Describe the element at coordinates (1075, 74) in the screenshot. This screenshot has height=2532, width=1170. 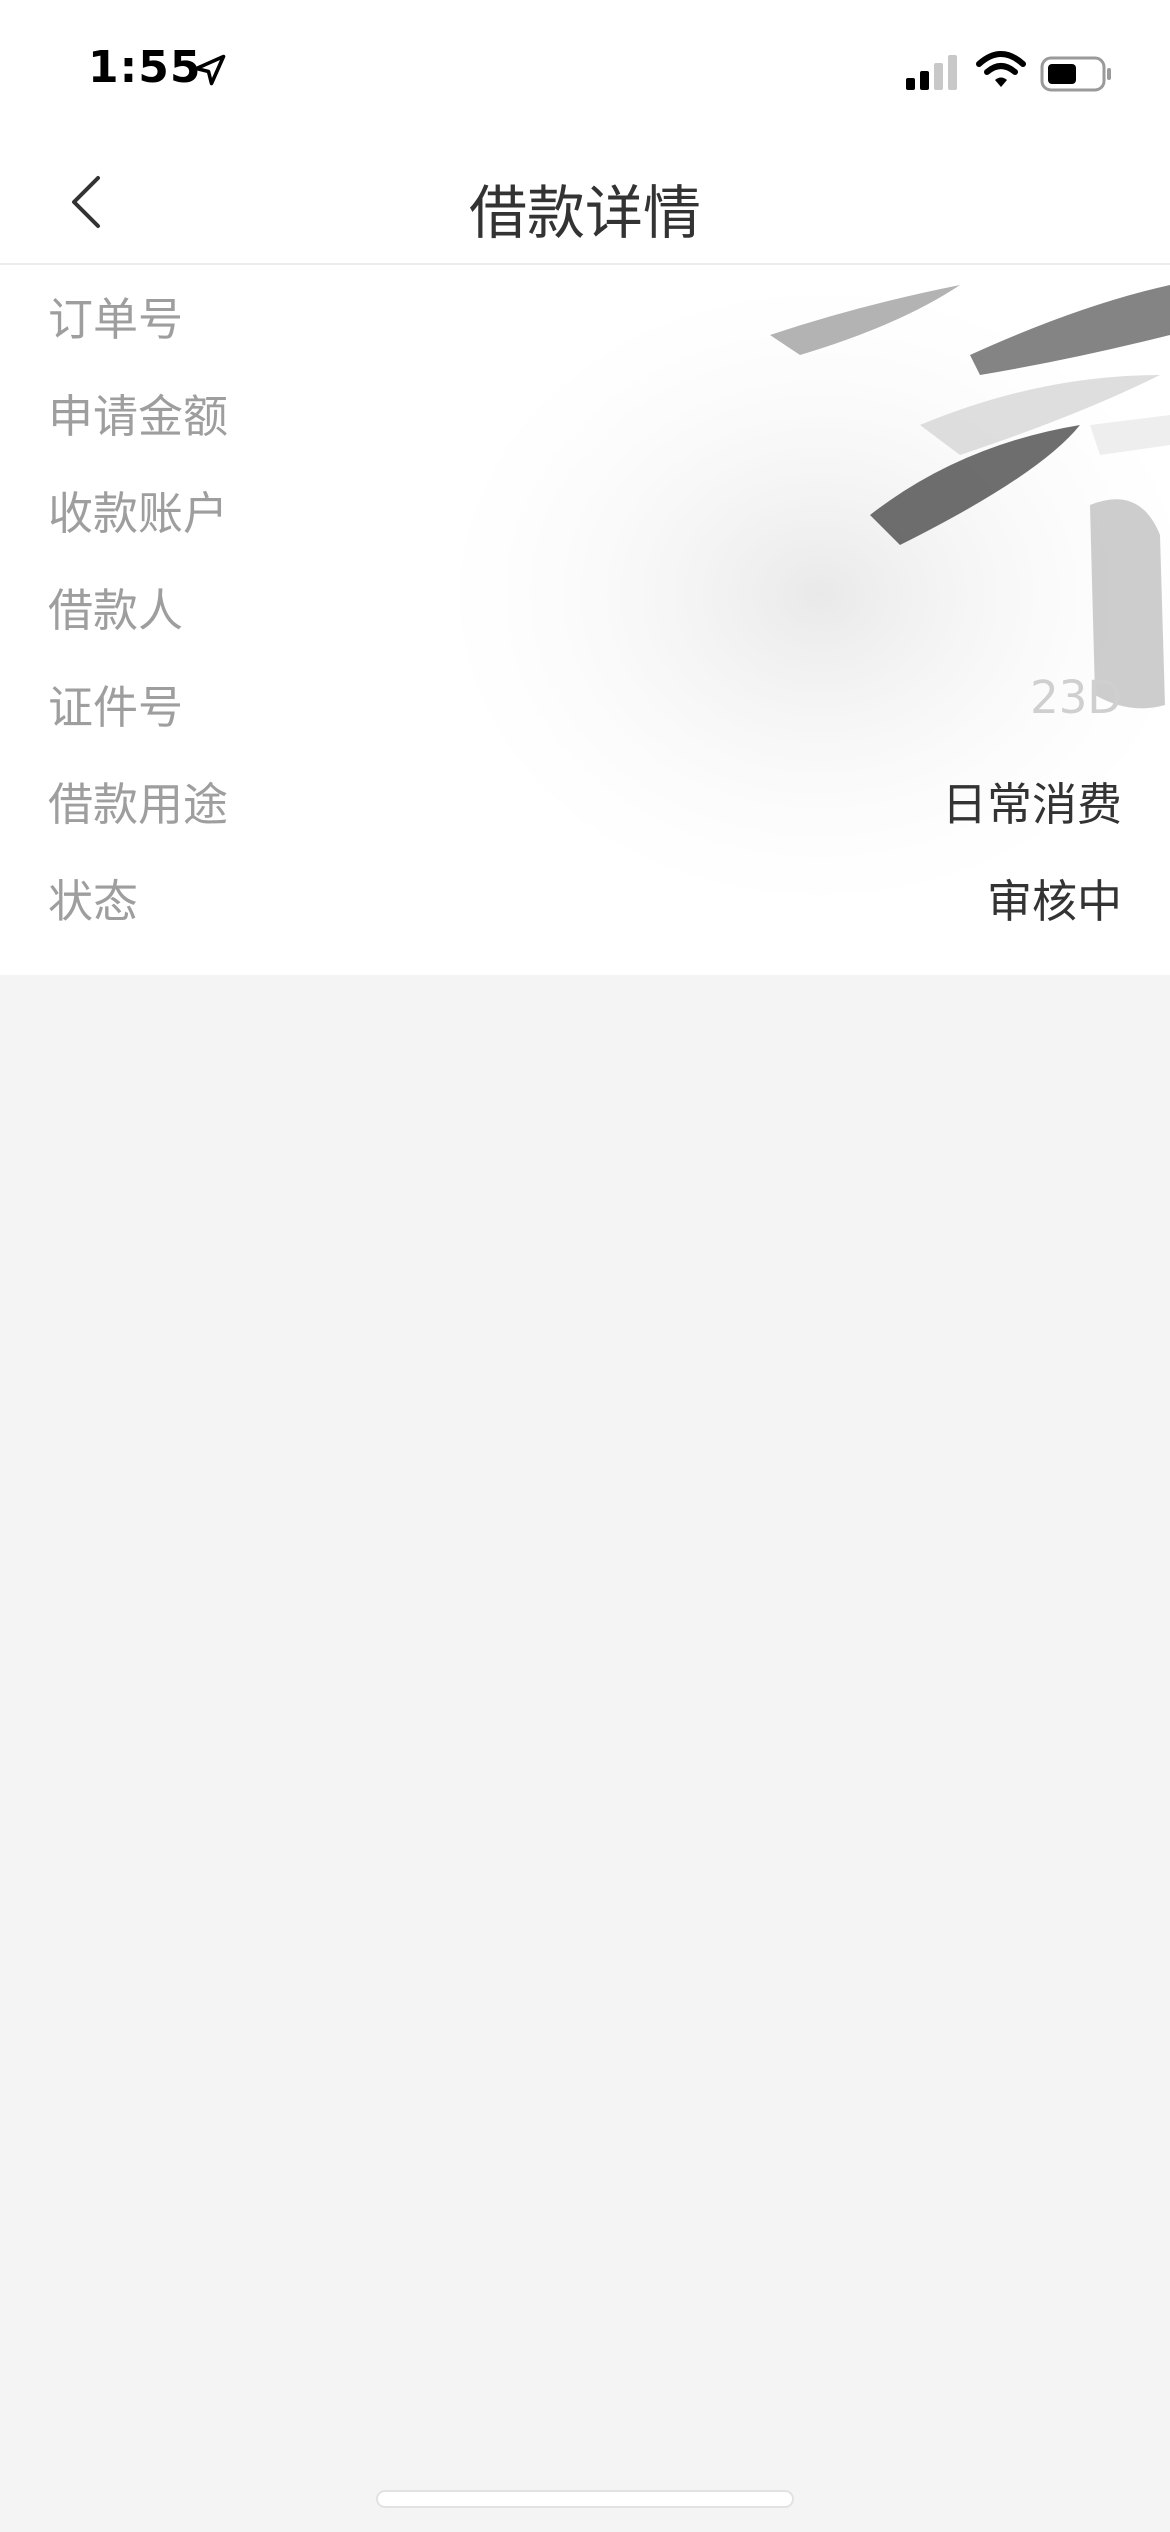
I see `battery-icon` at that location.